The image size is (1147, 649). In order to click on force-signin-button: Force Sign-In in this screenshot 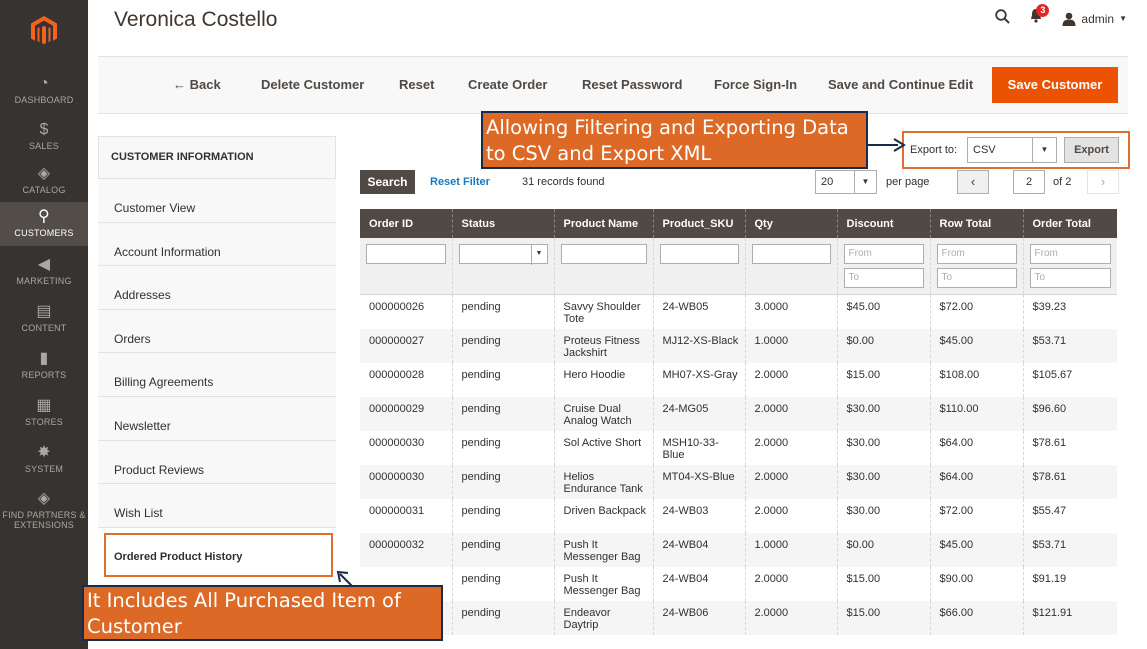, I will do `click(755, 84)`.